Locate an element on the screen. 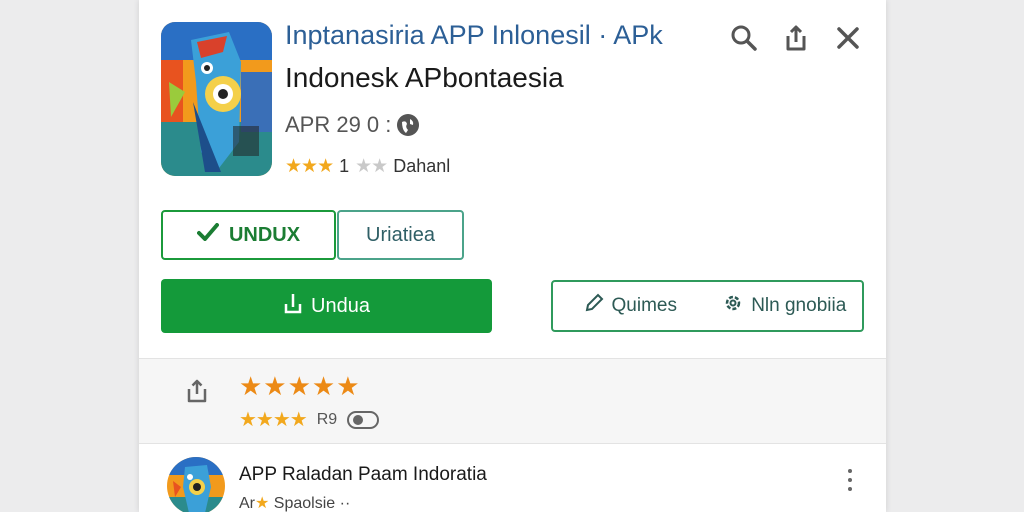 The height and width of the screenshot is (512, 1024). list-item-subtitle: Ar★ Spaolsie ·· is located at coordinates (294, 502).